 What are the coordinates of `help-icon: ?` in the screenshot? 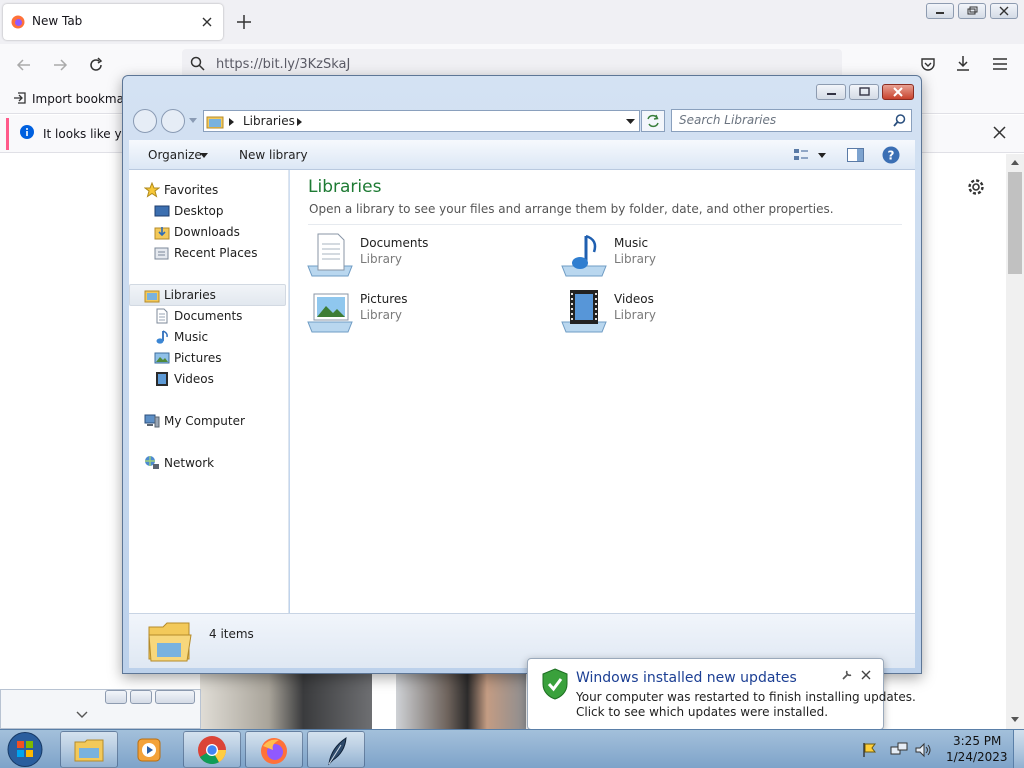 It's located at (891, 155).